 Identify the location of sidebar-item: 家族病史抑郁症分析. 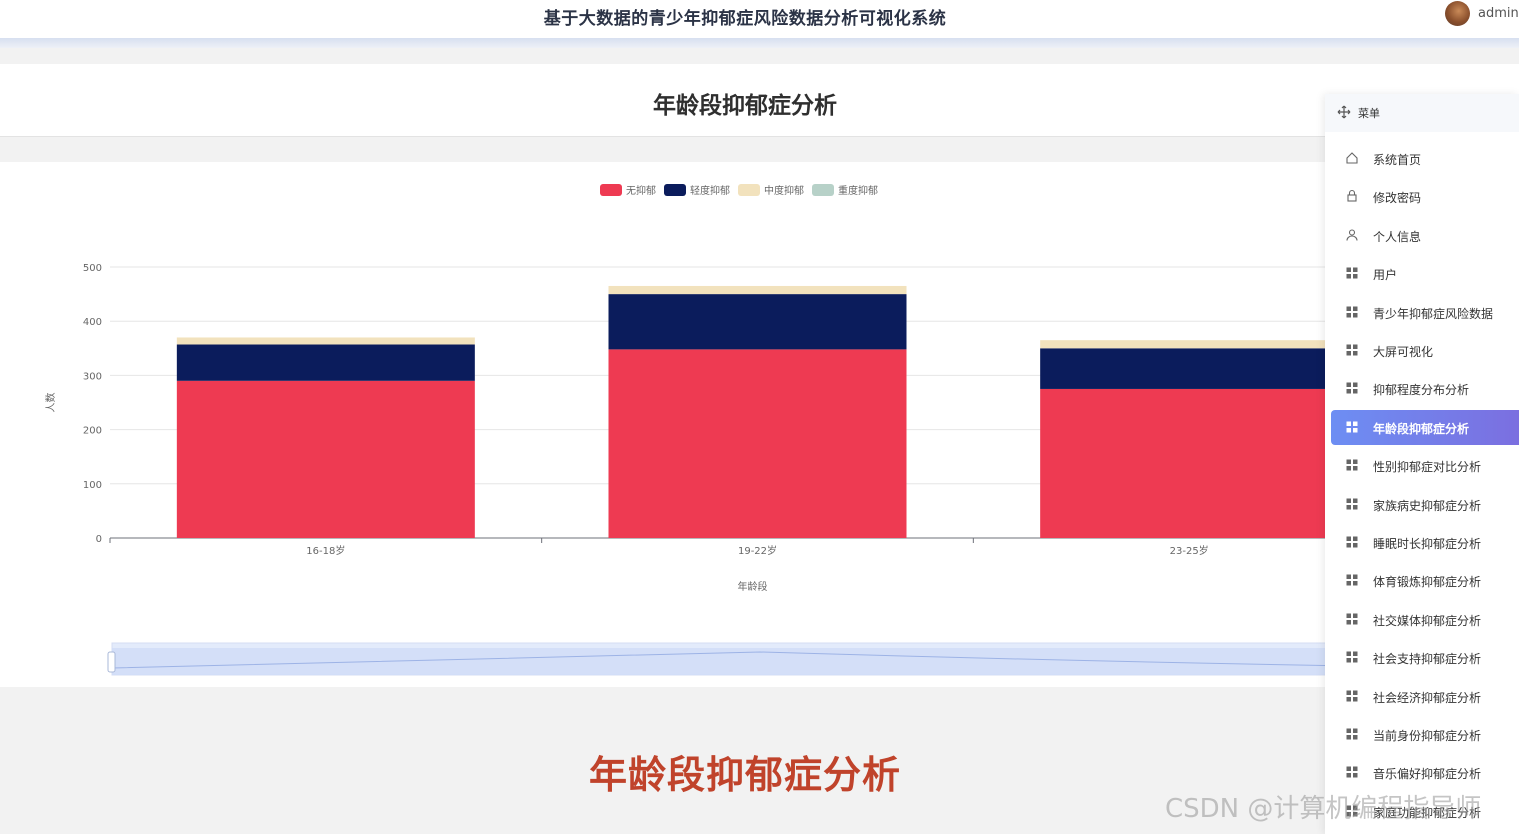
(1425, 504).